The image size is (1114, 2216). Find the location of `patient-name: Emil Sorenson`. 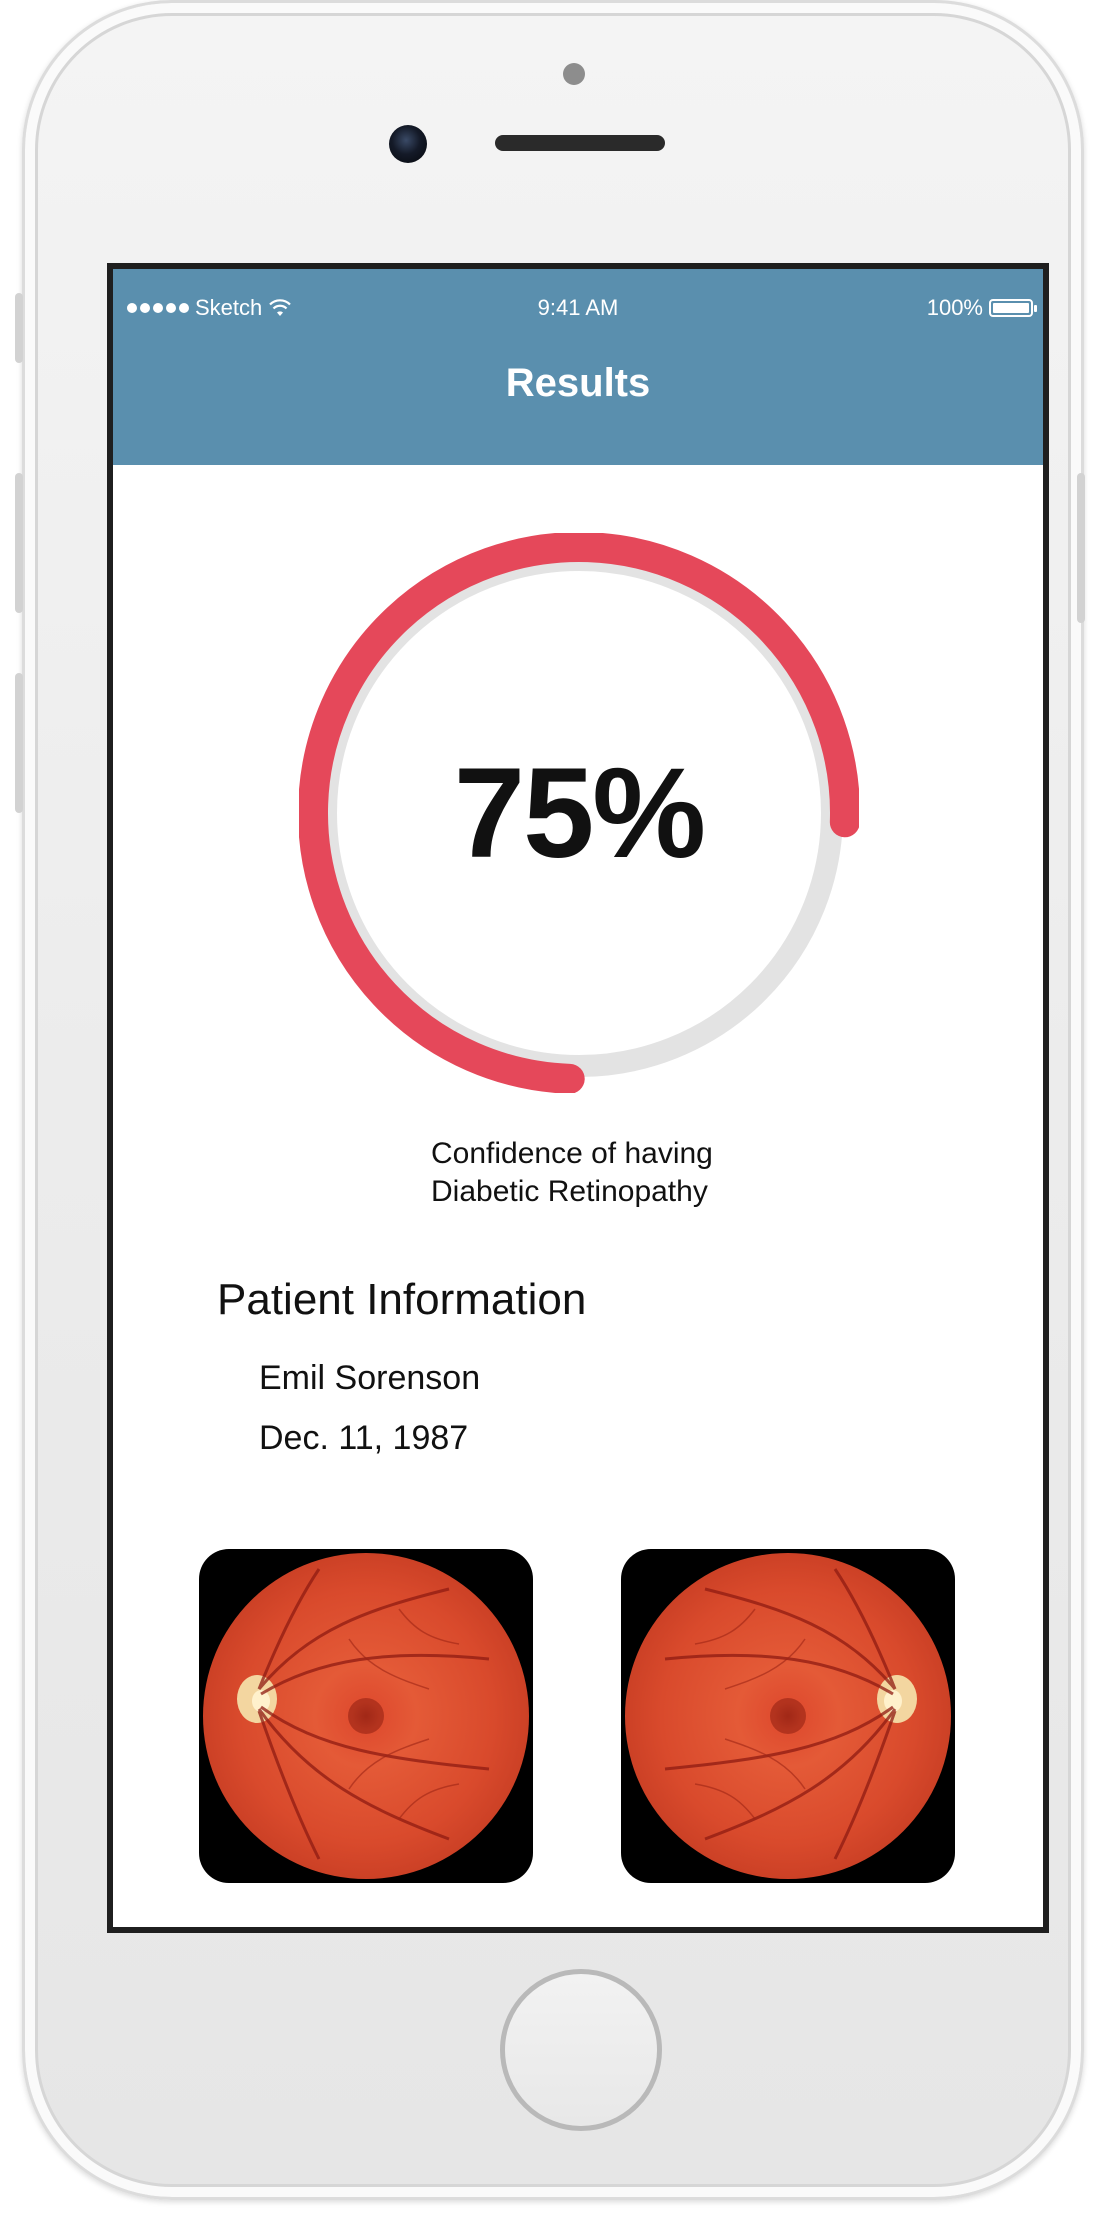

patient-name: Emil Sorenson is located at coordinates (370, 1378).